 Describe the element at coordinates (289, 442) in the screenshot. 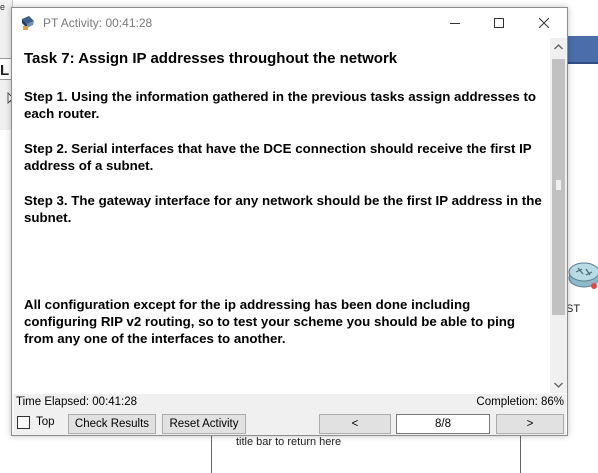

I see `hint-text: title bar to return here` at that location.